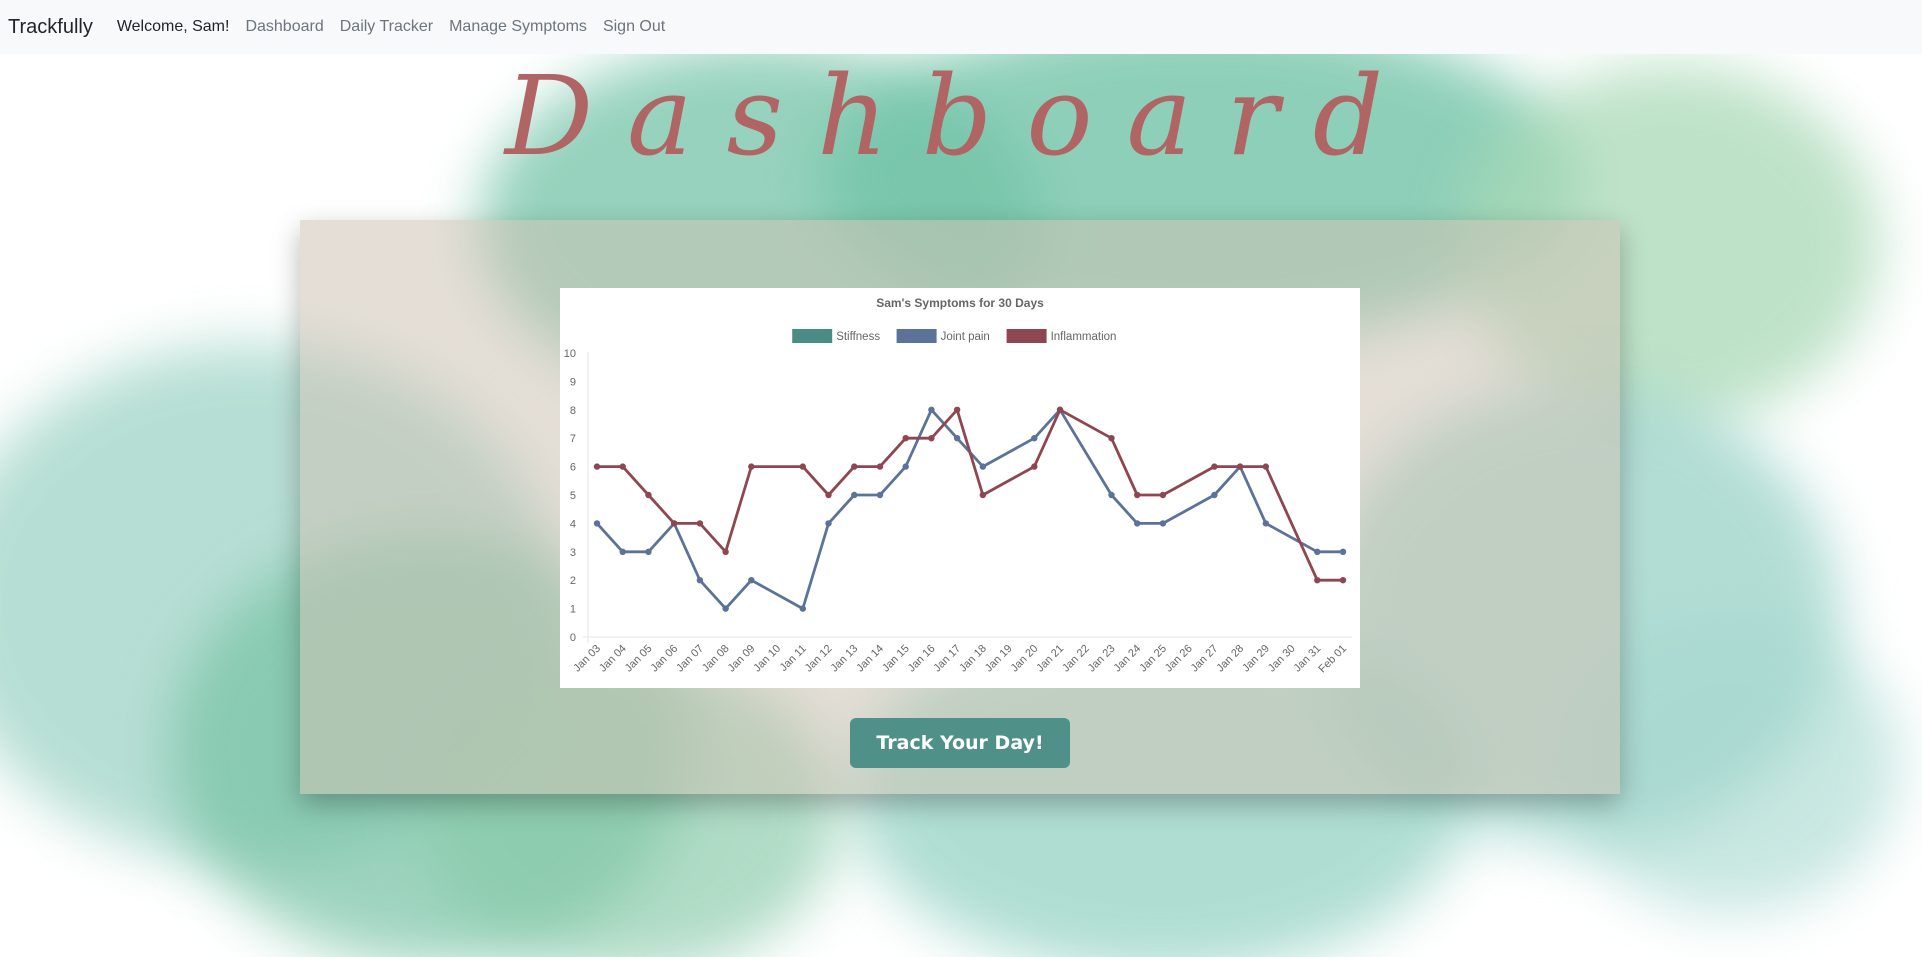 The height and width of the screenshot is (957, 1922). Describe the element at coordinates (573, 581) in the screenshot. I see `y-tick-label: 2` at that location.